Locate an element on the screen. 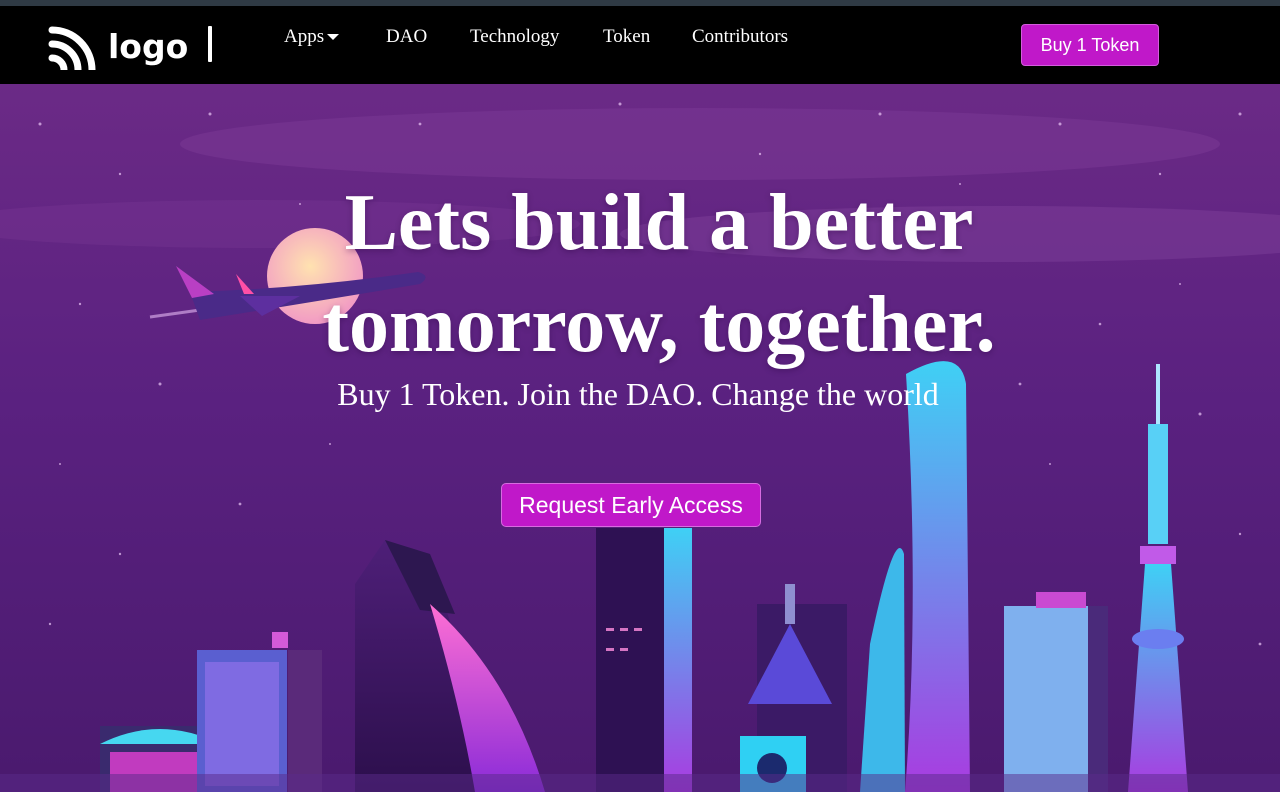 Image resolution: width=1280 pixels, height=792 pixels. main-nav: Apps DAO Technology Token Contributors is located at coordinates (536, 37).